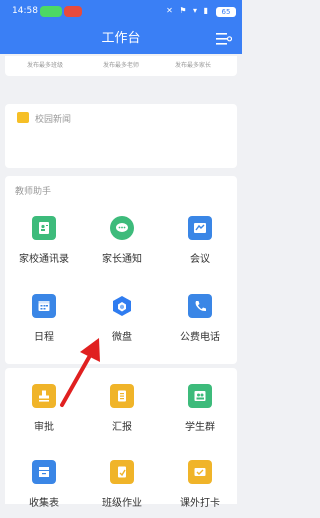  Describe the element at coordinates (200, 259) in the screenshot. I see `app-tile-label: 会议` at that location.